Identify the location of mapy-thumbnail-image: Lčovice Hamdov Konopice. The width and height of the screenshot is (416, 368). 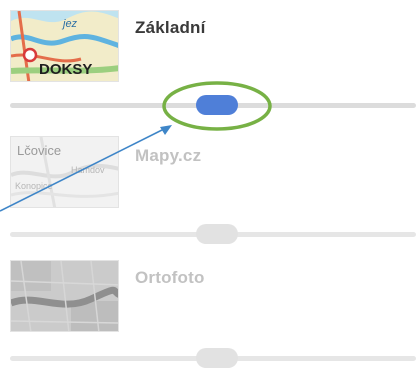
(64, 172).